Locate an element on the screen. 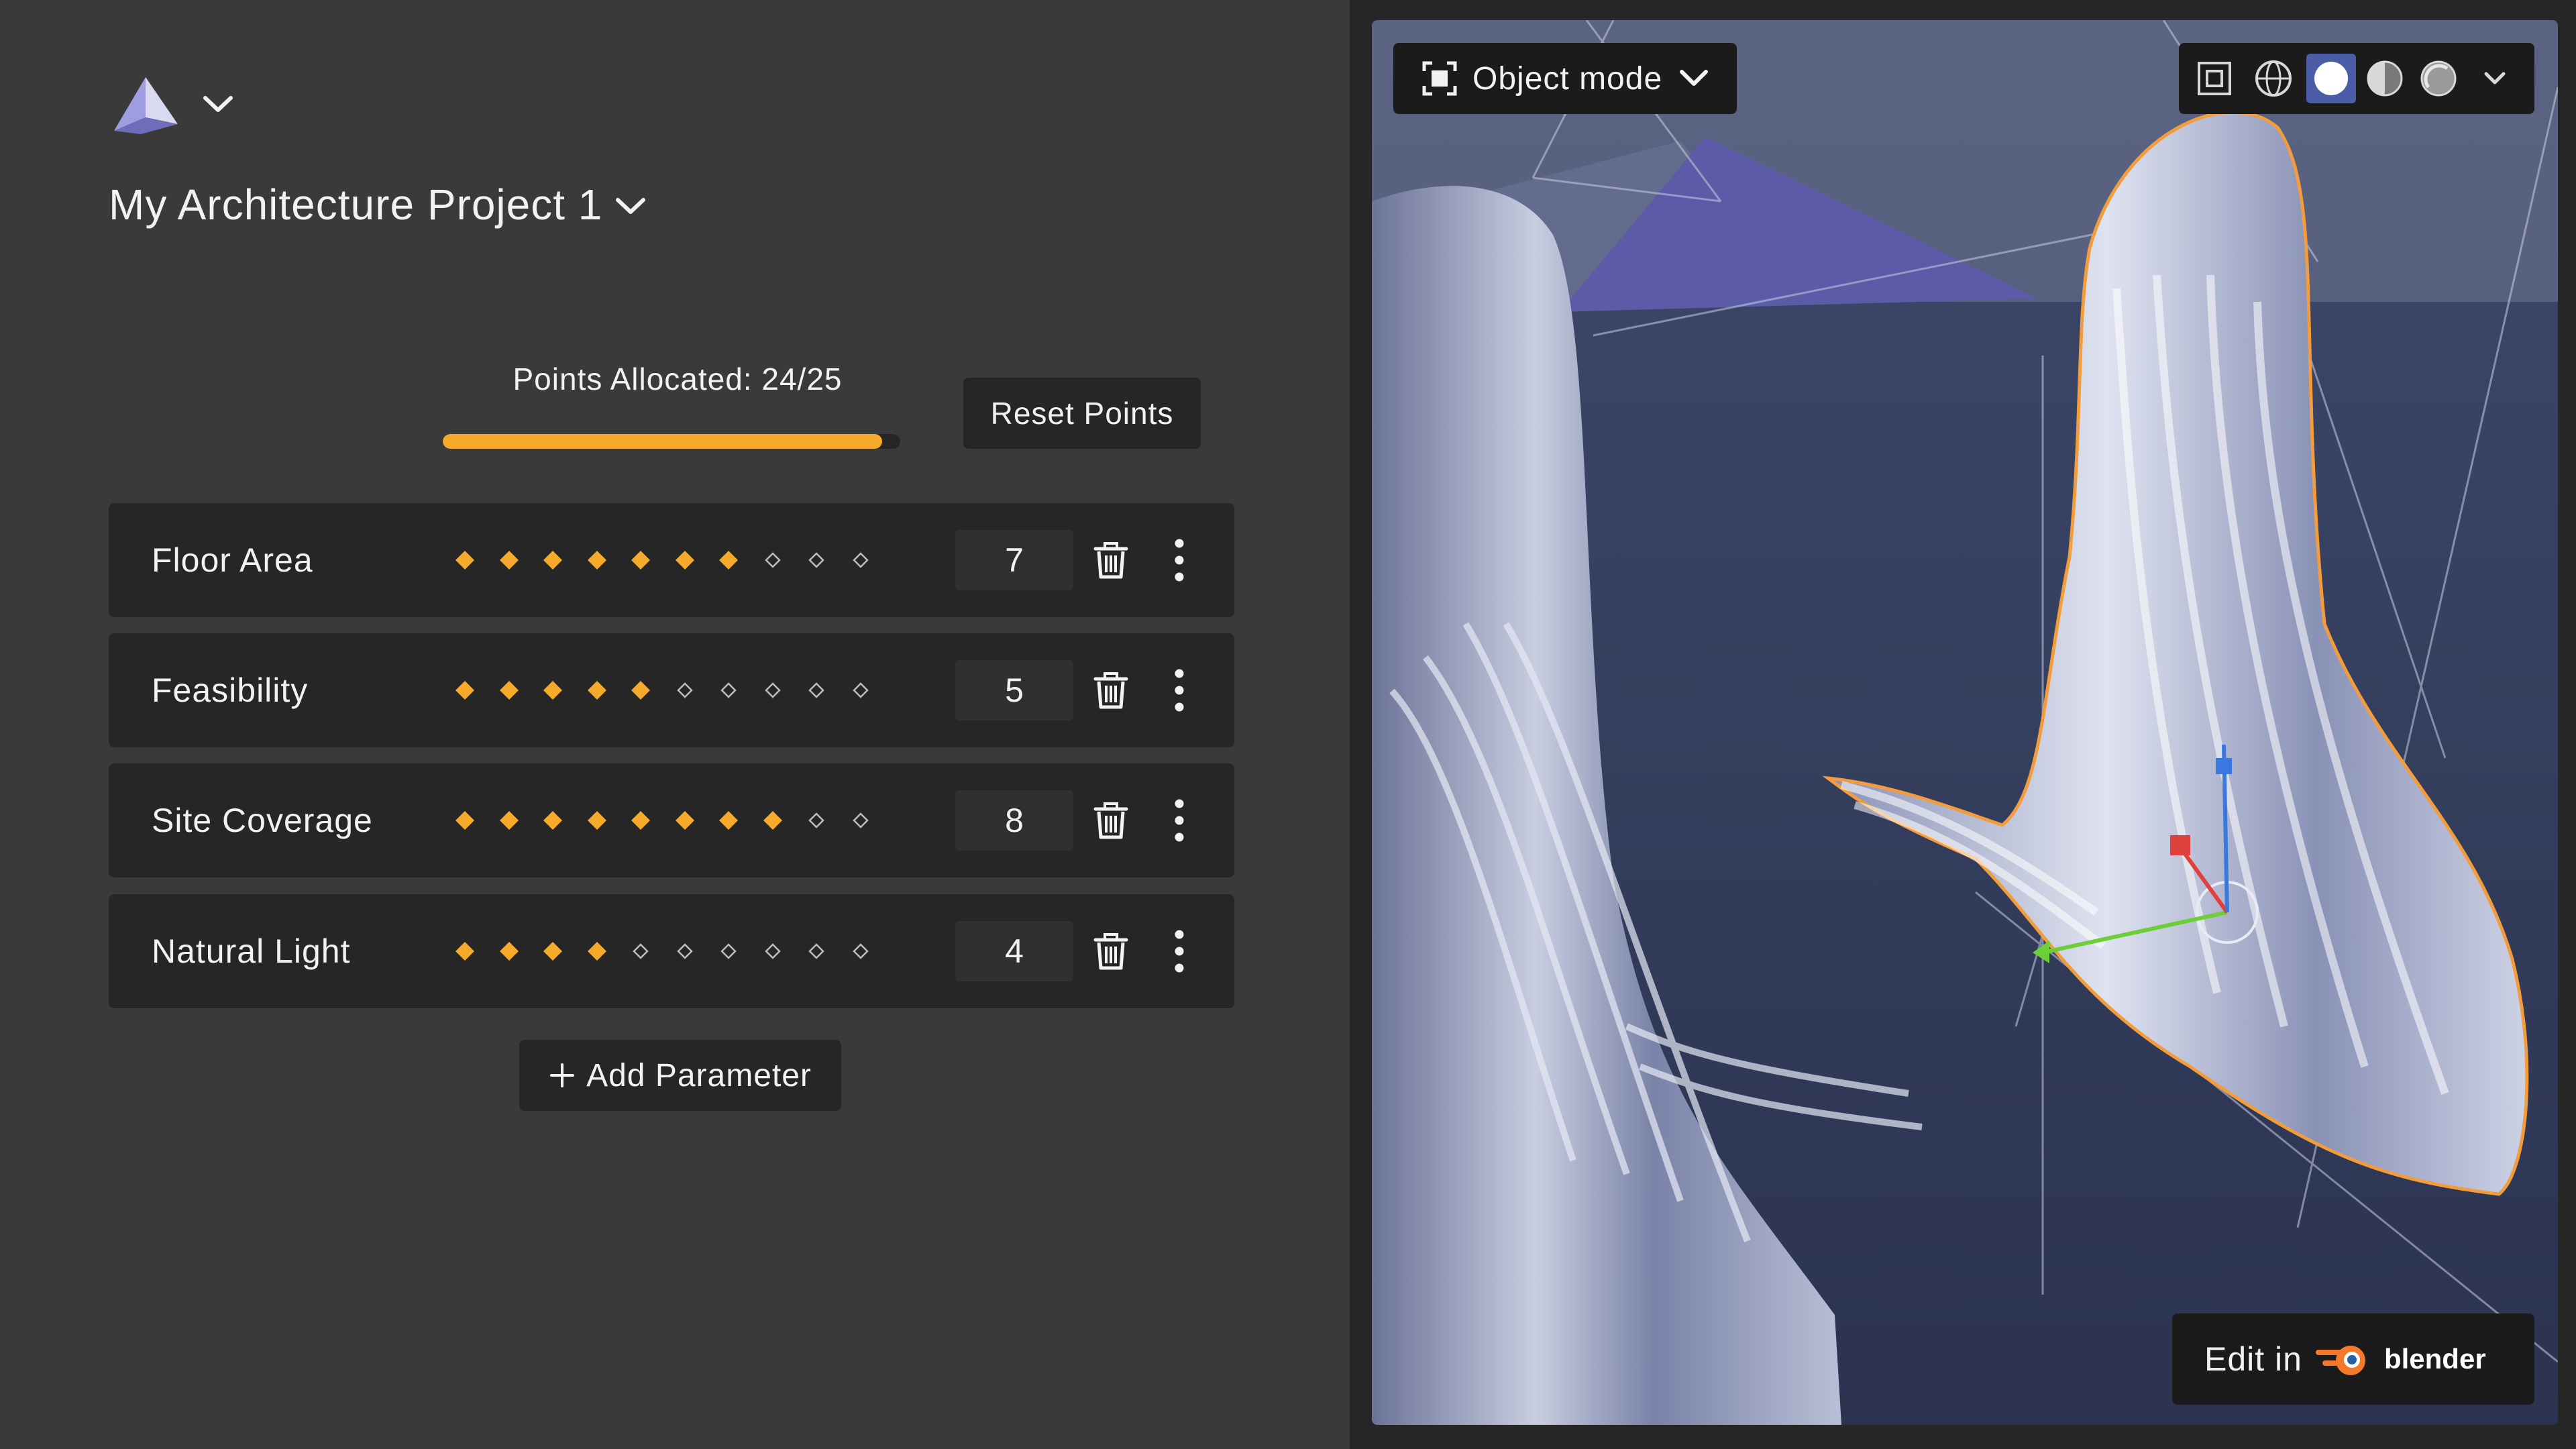 The height and width of the screenshot is (1449, 2576). overlay-icon is located at coordinates (2214, 78).